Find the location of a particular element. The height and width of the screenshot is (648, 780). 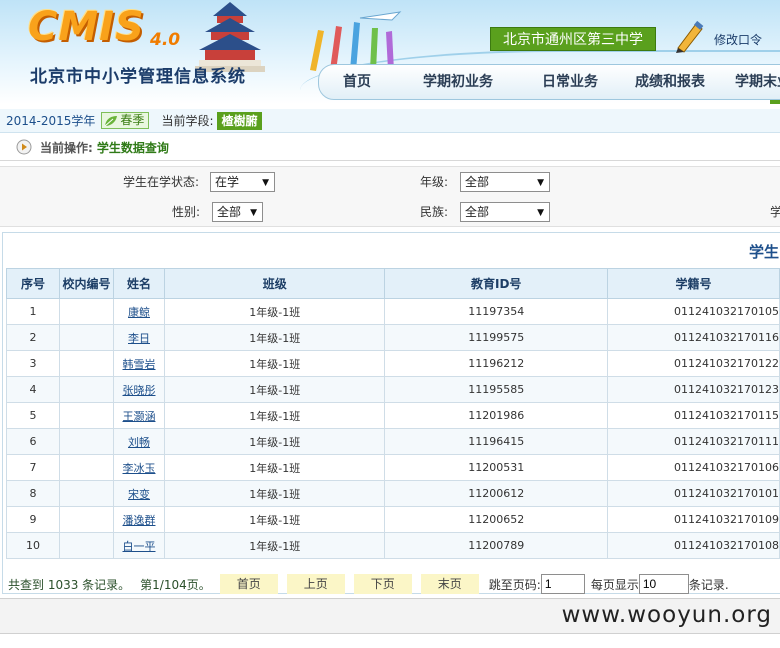

ethnicity-select: 全部 ▼ is located at coordinates (505, 212).